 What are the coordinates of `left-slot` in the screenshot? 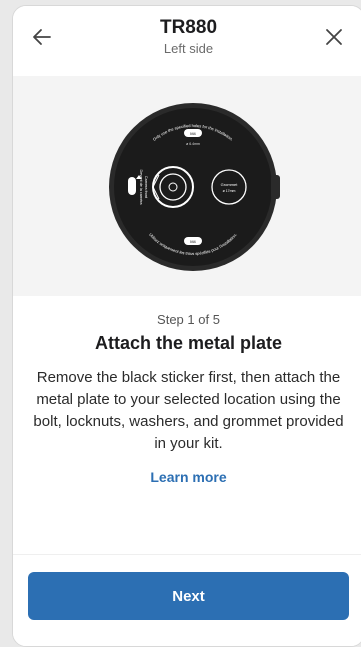 It's located at (132, 186).